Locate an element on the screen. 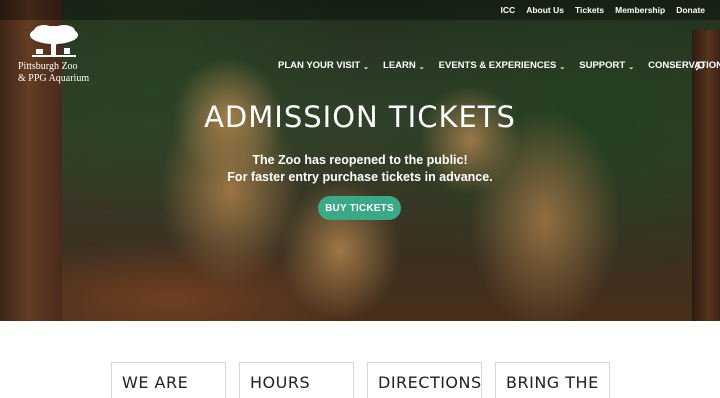 Image resolution: width=720 pixels, height=398 pixels. logo-text-line2: & PPG Aquarium is located at coordinates (54, 78).